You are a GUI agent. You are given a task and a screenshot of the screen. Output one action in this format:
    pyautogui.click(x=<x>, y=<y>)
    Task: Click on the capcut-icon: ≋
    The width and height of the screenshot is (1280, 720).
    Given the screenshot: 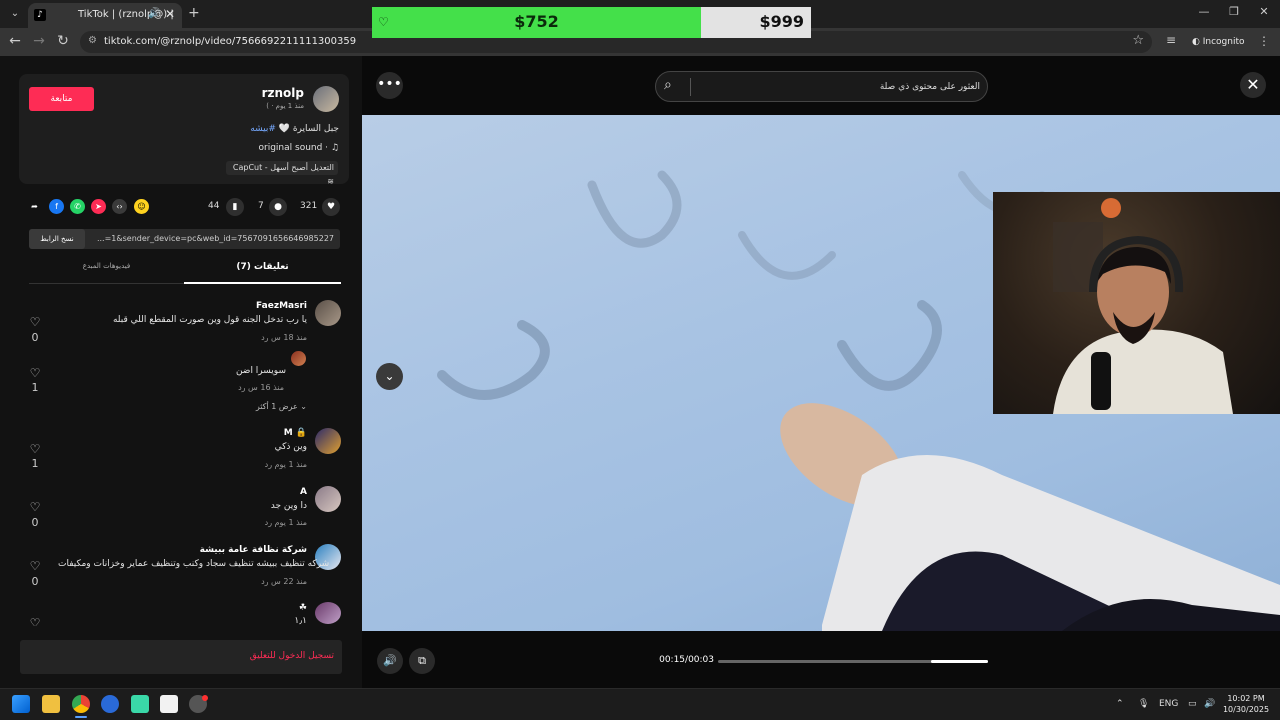 What is the action you would take?
    pyautogui.click(x=330, y=181)
    